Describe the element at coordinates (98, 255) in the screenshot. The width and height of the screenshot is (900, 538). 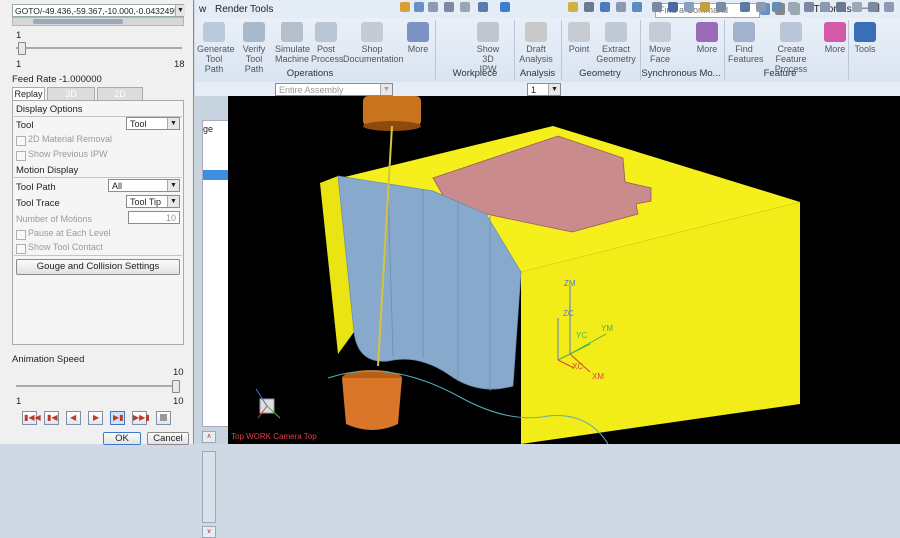
I see `divider` at that location.